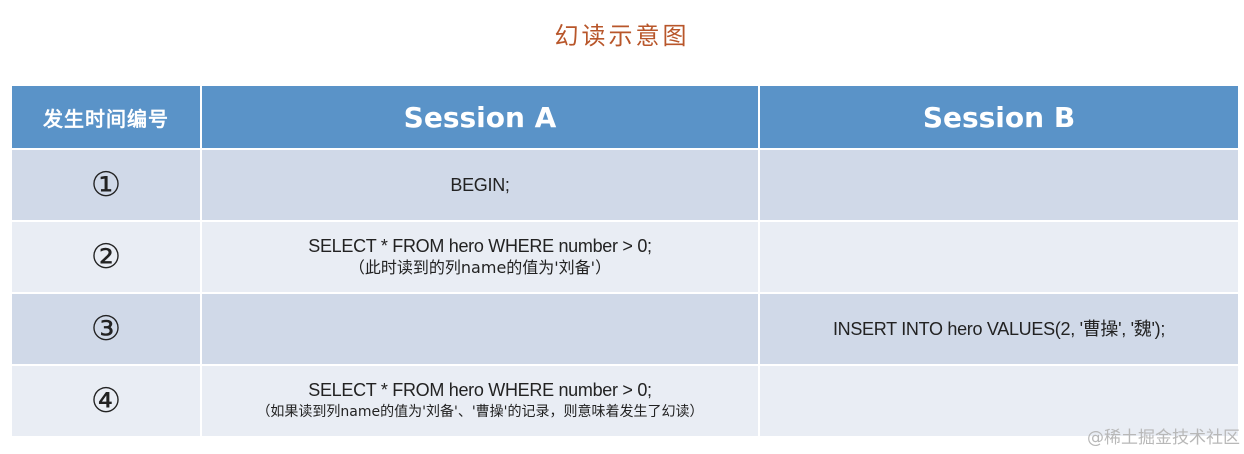 The image size is (1244, 454). Describe the element at coordinates (106, 401) in the screenshot. I see `sequence-number: ④` at that location.